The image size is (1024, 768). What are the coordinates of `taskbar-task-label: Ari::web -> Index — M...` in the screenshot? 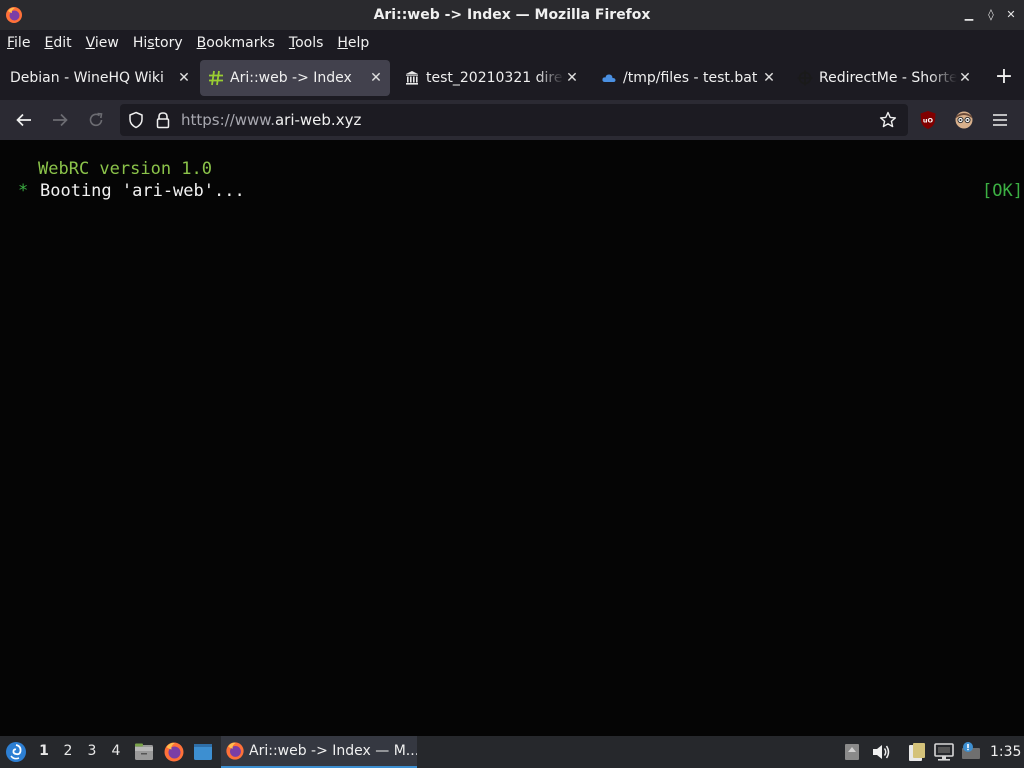 It's located at (333, 751).